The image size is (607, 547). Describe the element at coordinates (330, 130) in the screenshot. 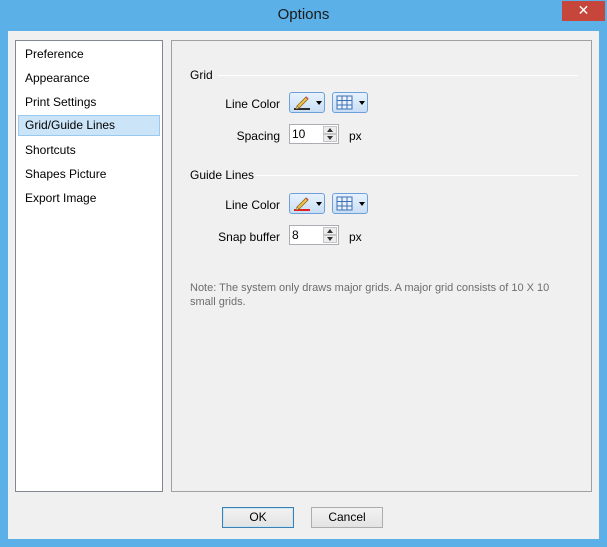

I see `spacing-up-arrow-icon` at that location.